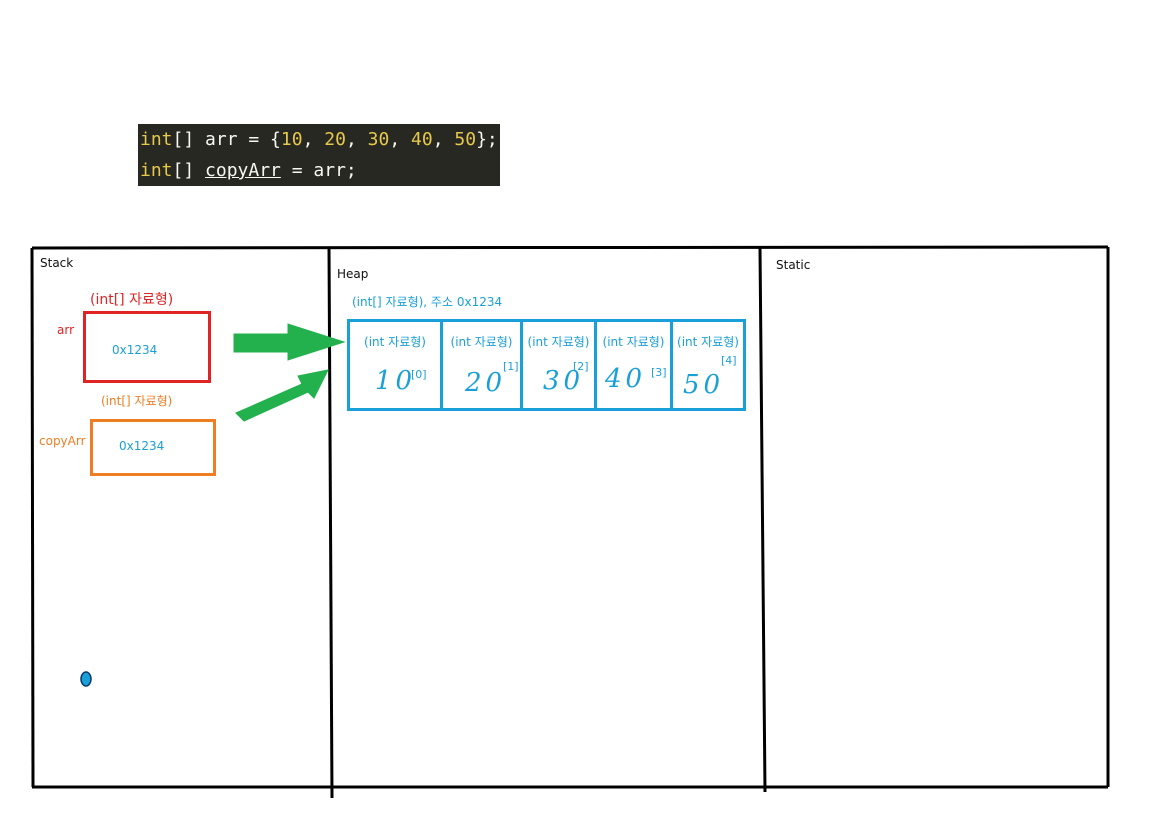 The image size is (1152, 836). I want to click on stack-heap-divider, so click(330, 523).